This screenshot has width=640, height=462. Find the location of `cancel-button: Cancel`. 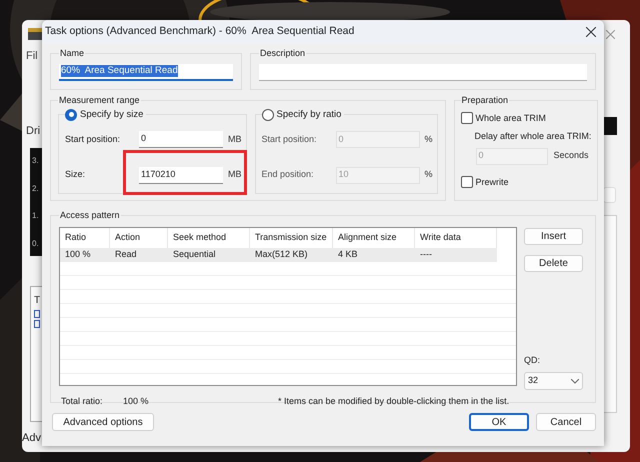

cancel-button: Cancel is located at coordinates (566, 422).